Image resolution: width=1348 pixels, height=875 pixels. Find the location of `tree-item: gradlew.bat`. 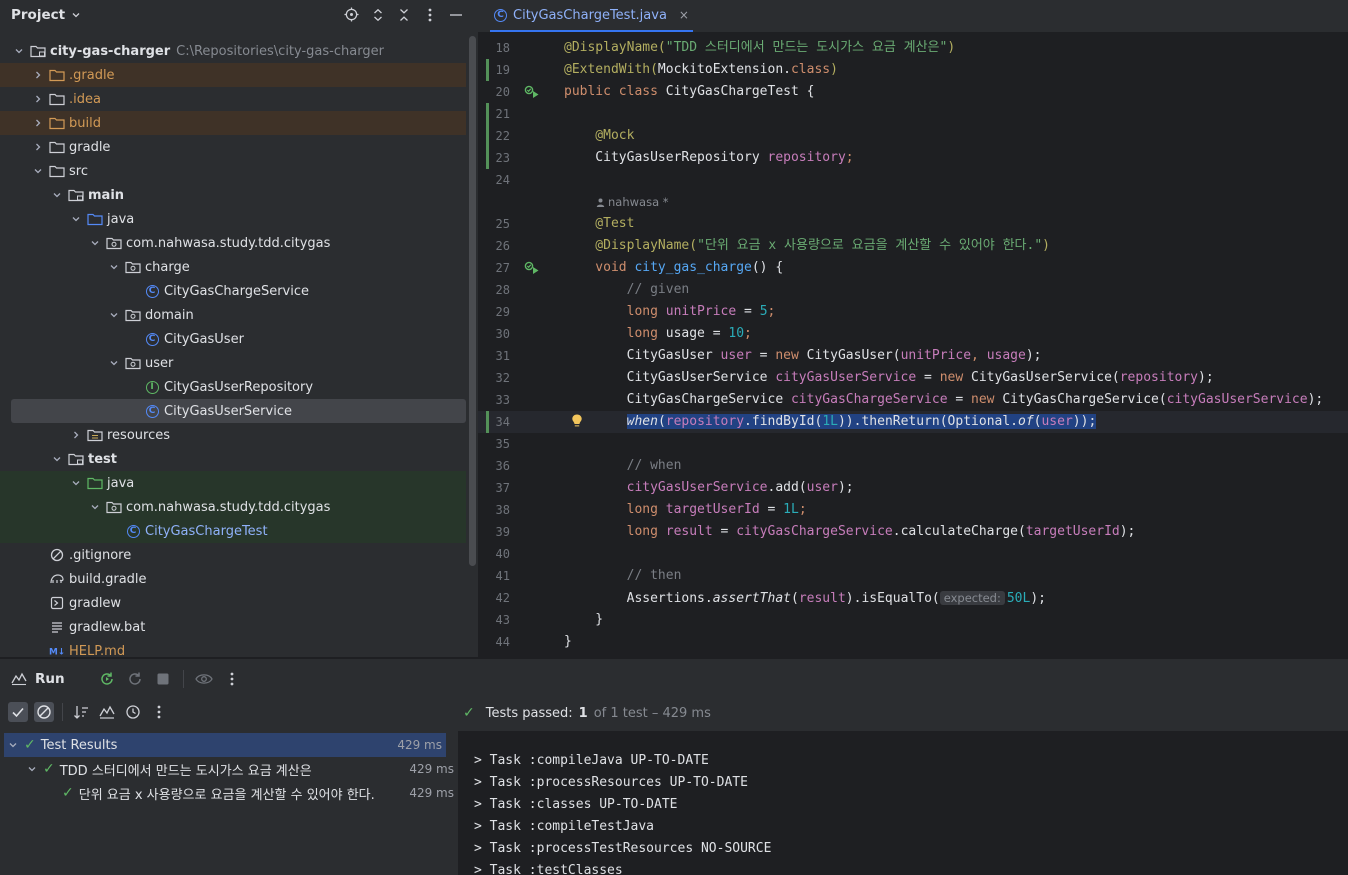

tree-item: gradlew.bat is located at coordinates (233, 627).